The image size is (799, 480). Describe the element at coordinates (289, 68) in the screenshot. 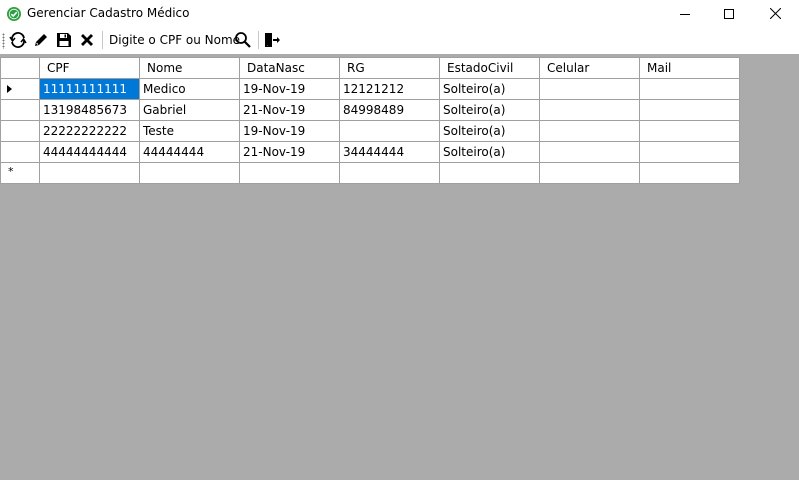

I see `column-header-datanasc: DataNasc` at that location.